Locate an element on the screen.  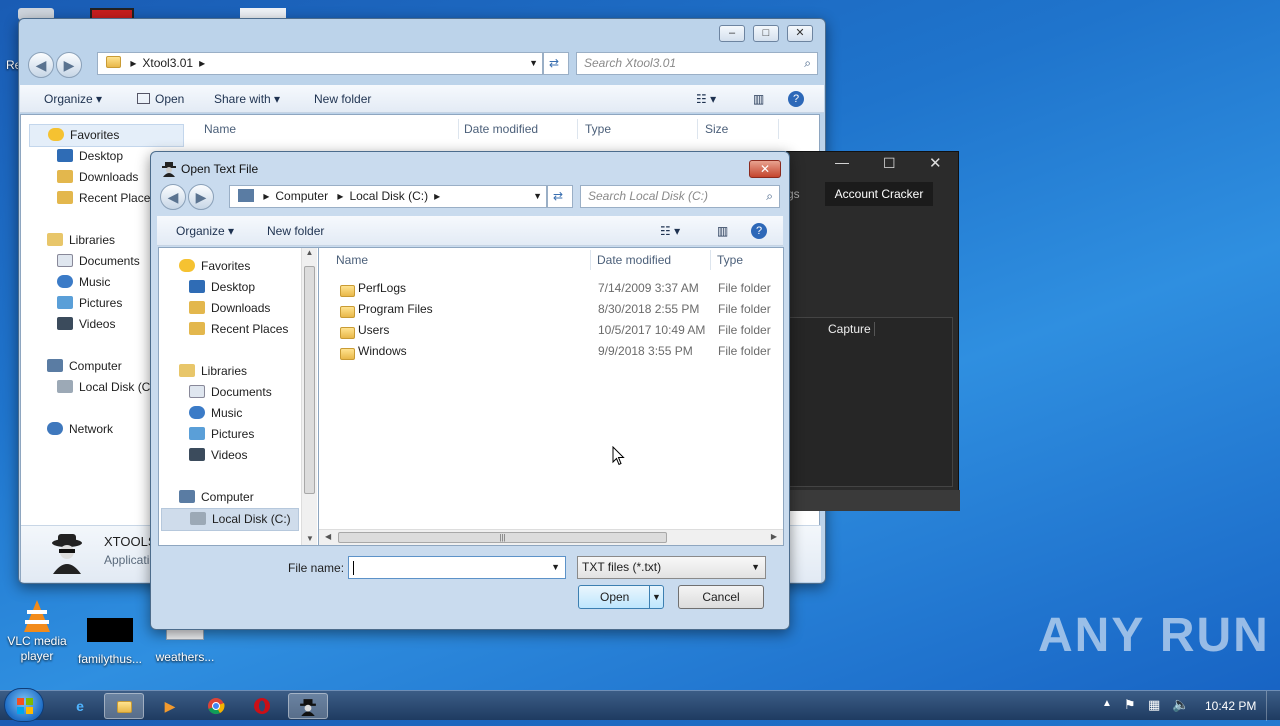
address-bar: ▸ Xtool3.01 ▸ ▼ is located at coordinates (320, 63).